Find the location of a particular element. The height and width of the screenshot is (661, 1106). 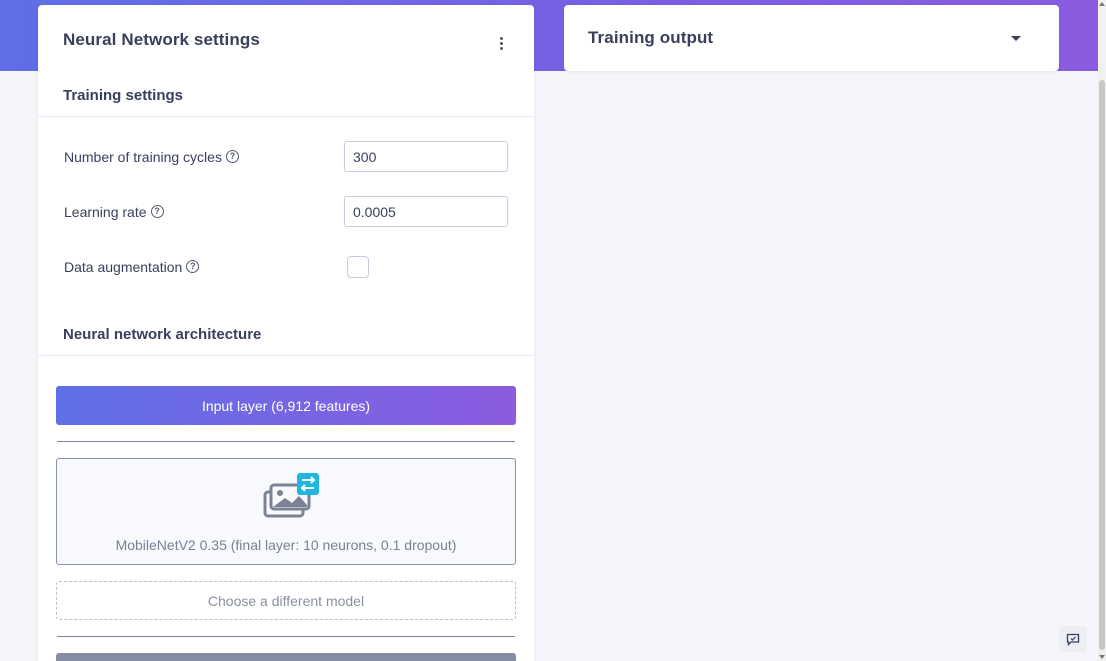

caret-down-icon is located at coordinates (1016, 38).